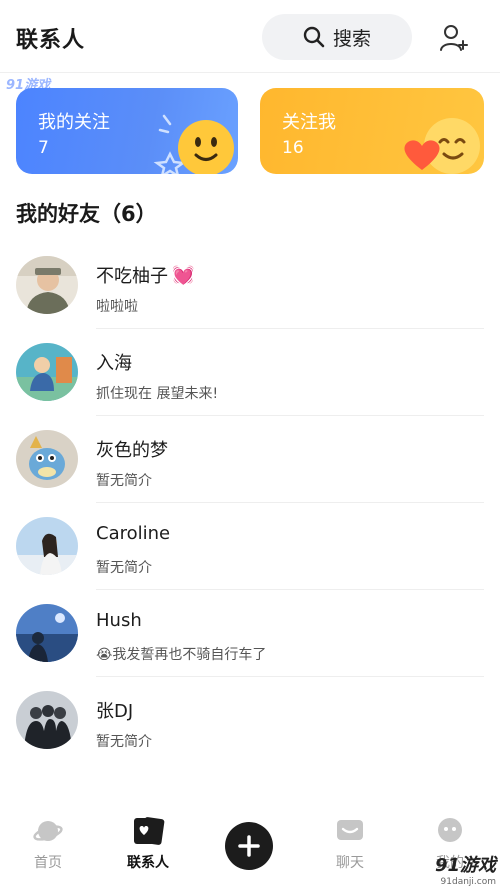 The width and height of the screenshot is (500, 891). I want to click on contacts-card-icon, so click(149, 831).